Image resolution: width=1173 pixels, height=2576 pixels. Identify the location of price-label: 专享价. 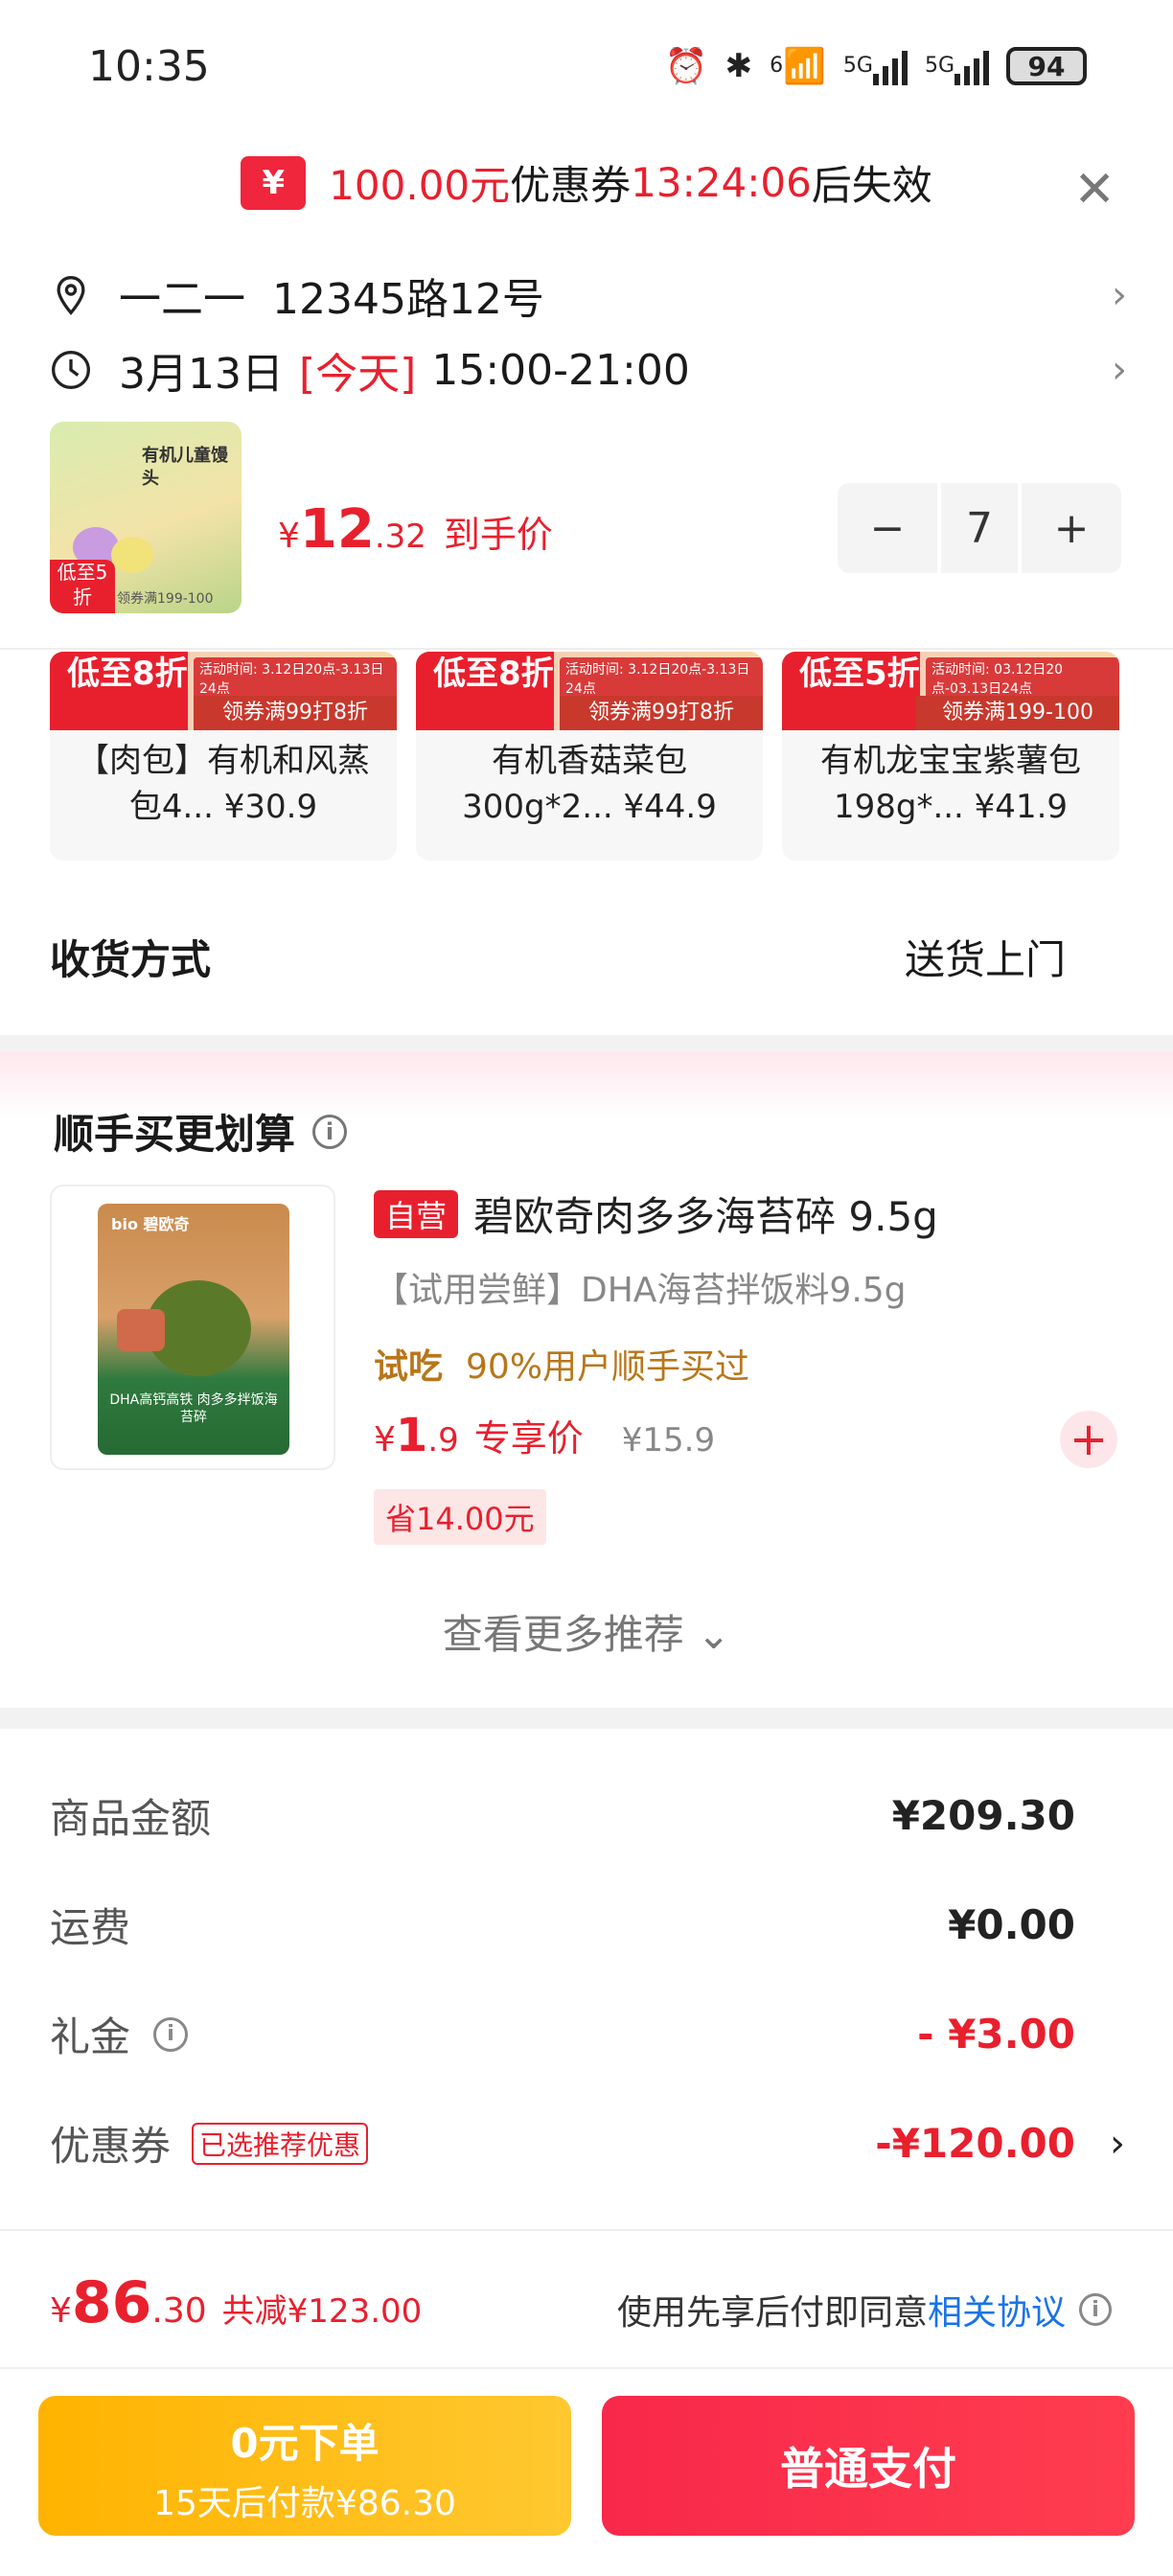
(528, 1438).